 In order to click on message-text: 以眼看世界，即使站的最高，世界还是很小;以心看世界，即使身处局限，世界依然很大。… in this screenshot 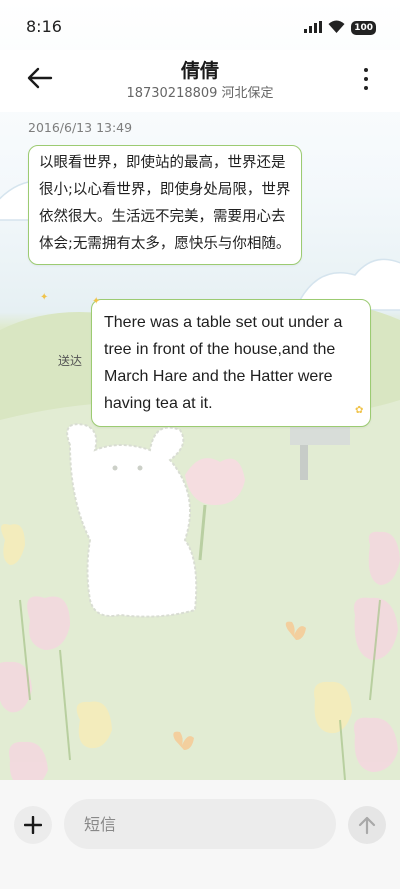, I will do `click(165, 203)`.